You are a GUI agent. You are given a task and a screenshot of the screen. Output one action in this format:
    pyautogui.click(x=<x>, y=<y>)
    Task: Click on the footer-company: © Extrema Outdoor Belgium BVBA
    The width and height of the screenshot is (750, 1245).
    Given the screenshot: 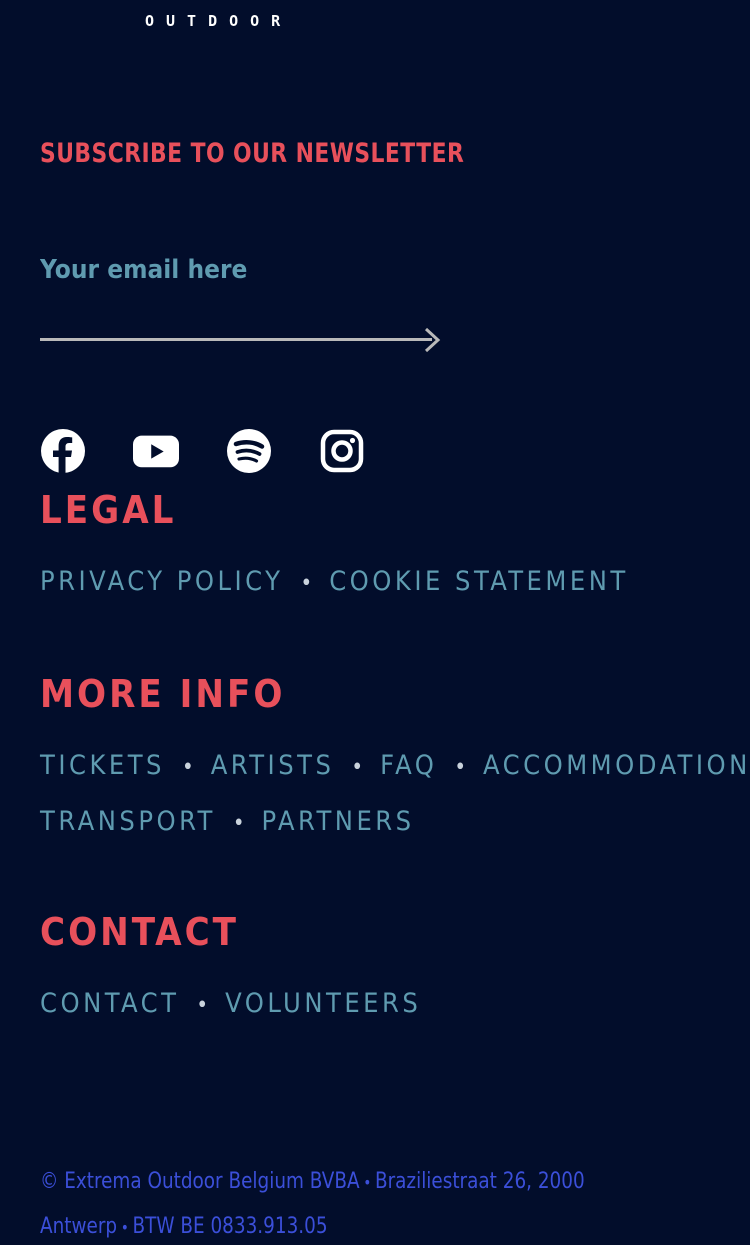 What is the action you would take?
    pyautogui.click(x=200, y=1181)
    